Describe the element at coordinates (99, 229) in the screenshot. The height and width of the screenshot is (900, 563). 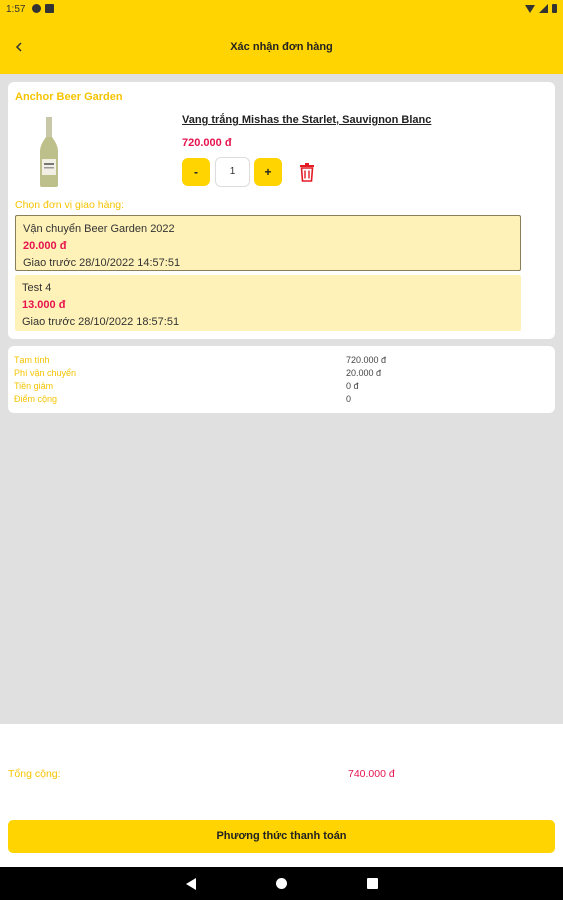
I see `shipping-option-name: Vận chuyển Beer Garden 2022` at that location.